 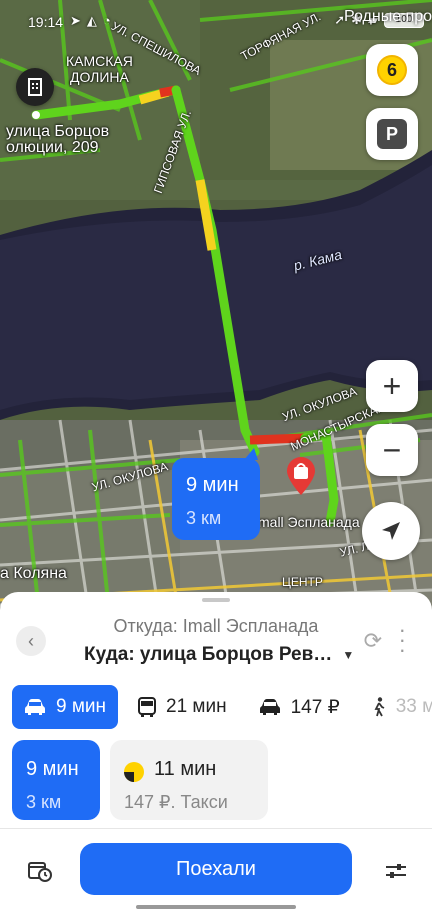 What do you see at coordinates (216, 600) in the screenshot?
I see `sheet-handle` at bounding box center [216, 600].